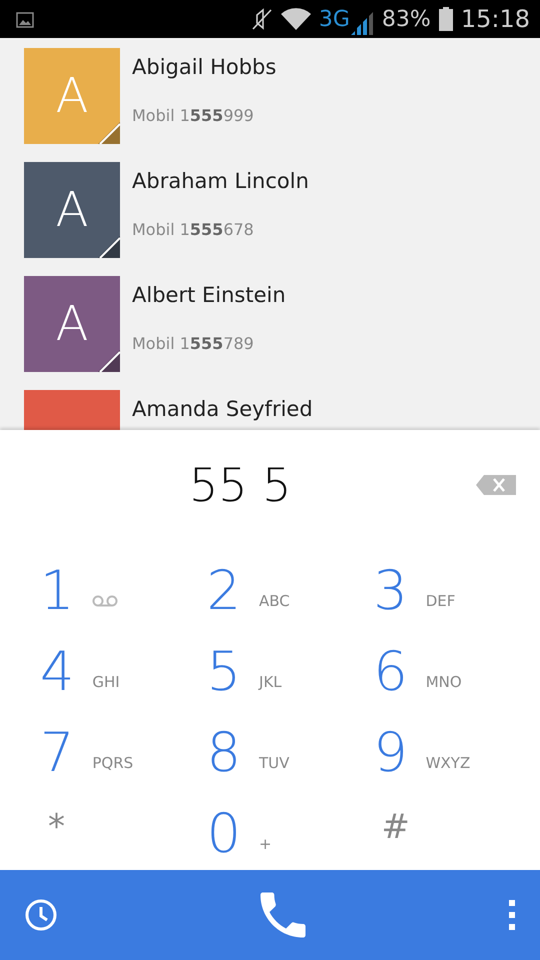 Image resolution: width=540 pixels, height=960 pixels. What do you see at coordinates (209, 296) in the screenshot?
I see `contact-name: Albert Einstein` at bounding box center [209, 296].